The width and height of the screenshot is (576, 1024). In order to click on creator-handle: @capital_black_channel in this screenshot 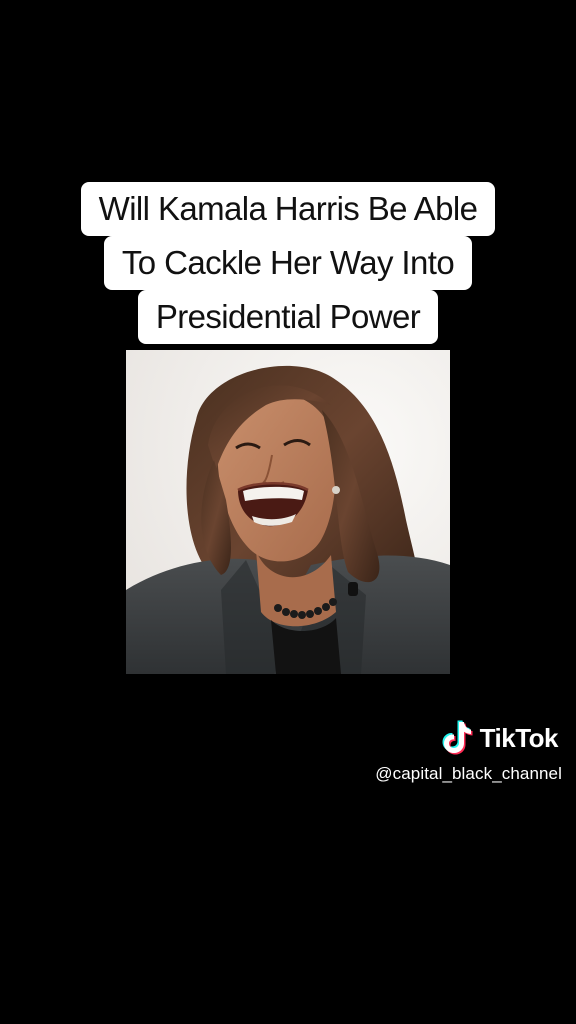, I will do `click(468, 773)`.